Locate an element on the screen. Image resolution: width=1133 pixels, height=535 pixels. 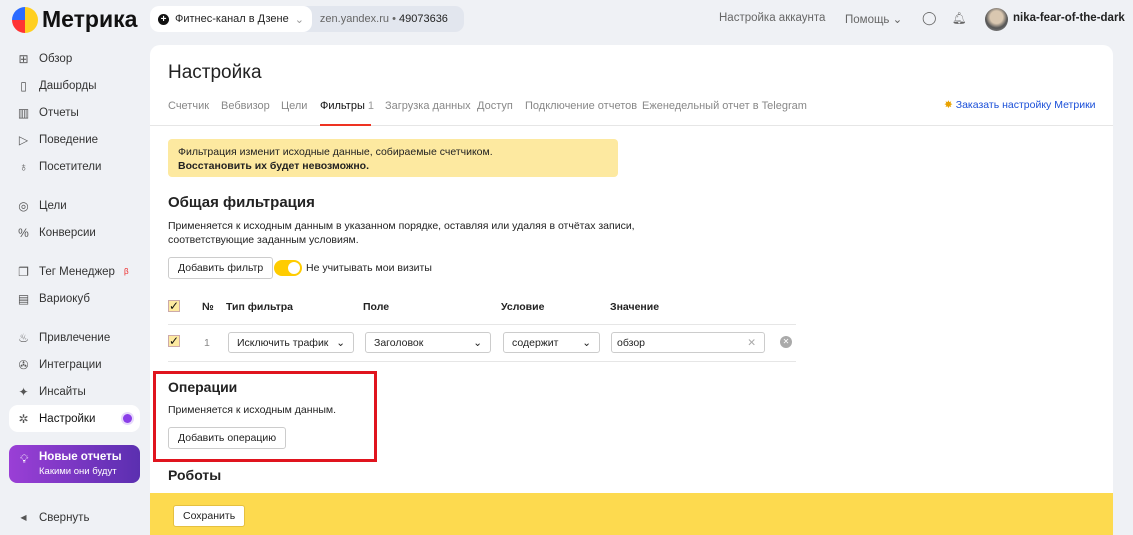
avatar is located at coordinates (996, 19).